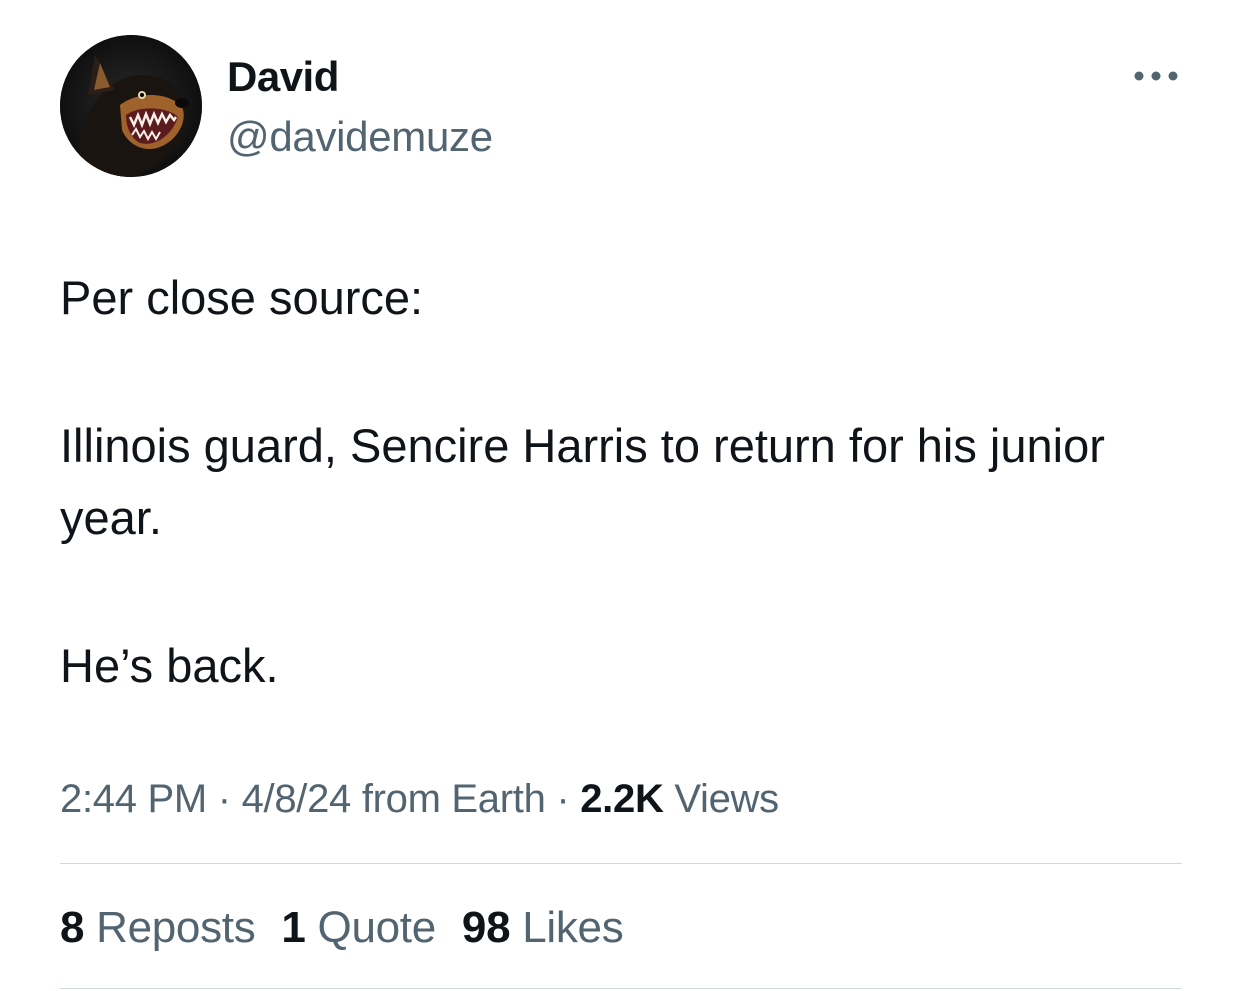  I want to click on avatar, so click(131, 106).